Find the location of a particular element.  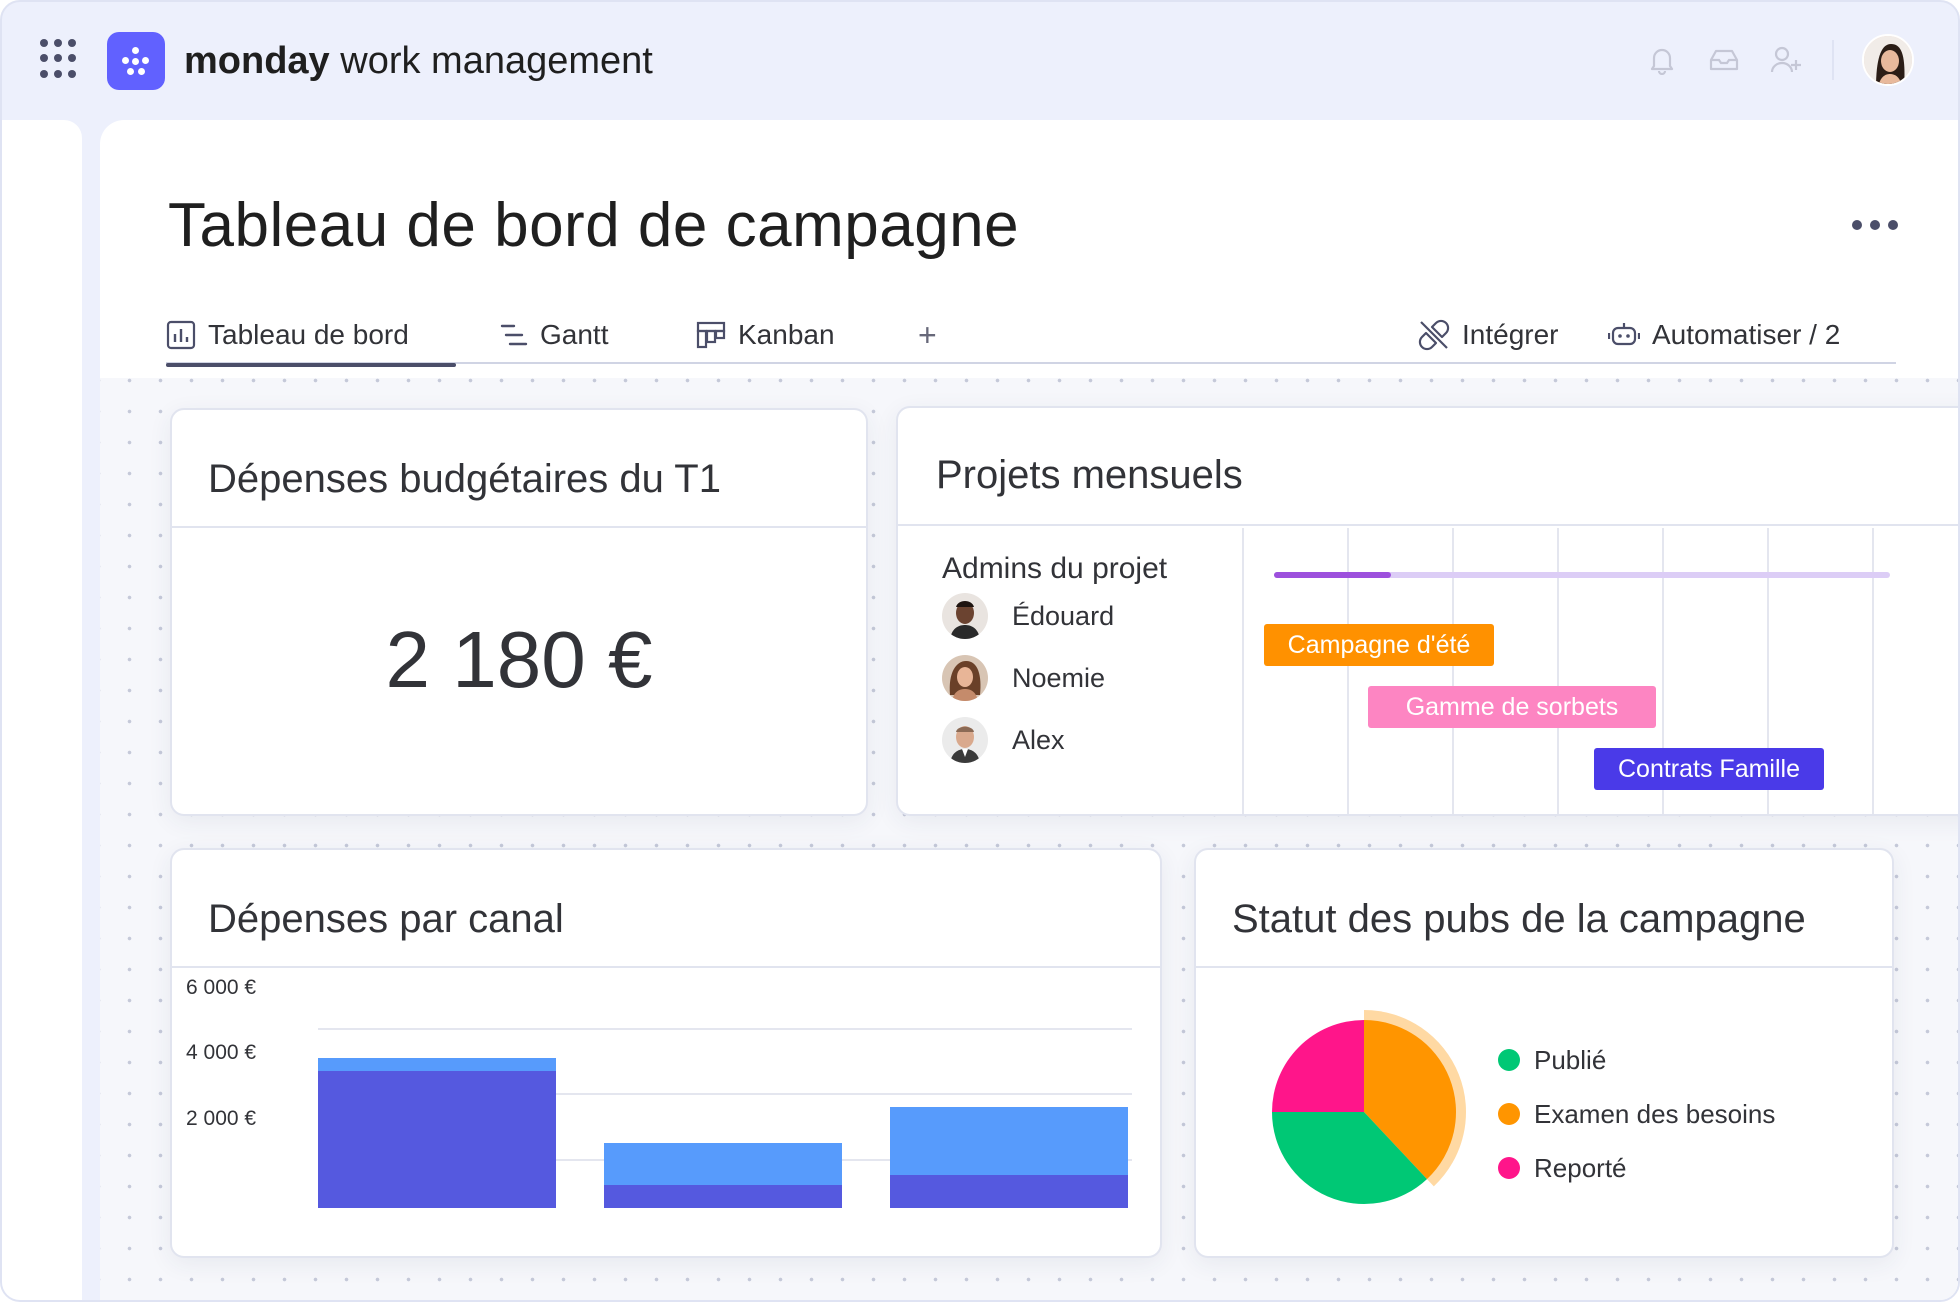

widget-title: Projets mensuels is located at coordinates (1089, 475).